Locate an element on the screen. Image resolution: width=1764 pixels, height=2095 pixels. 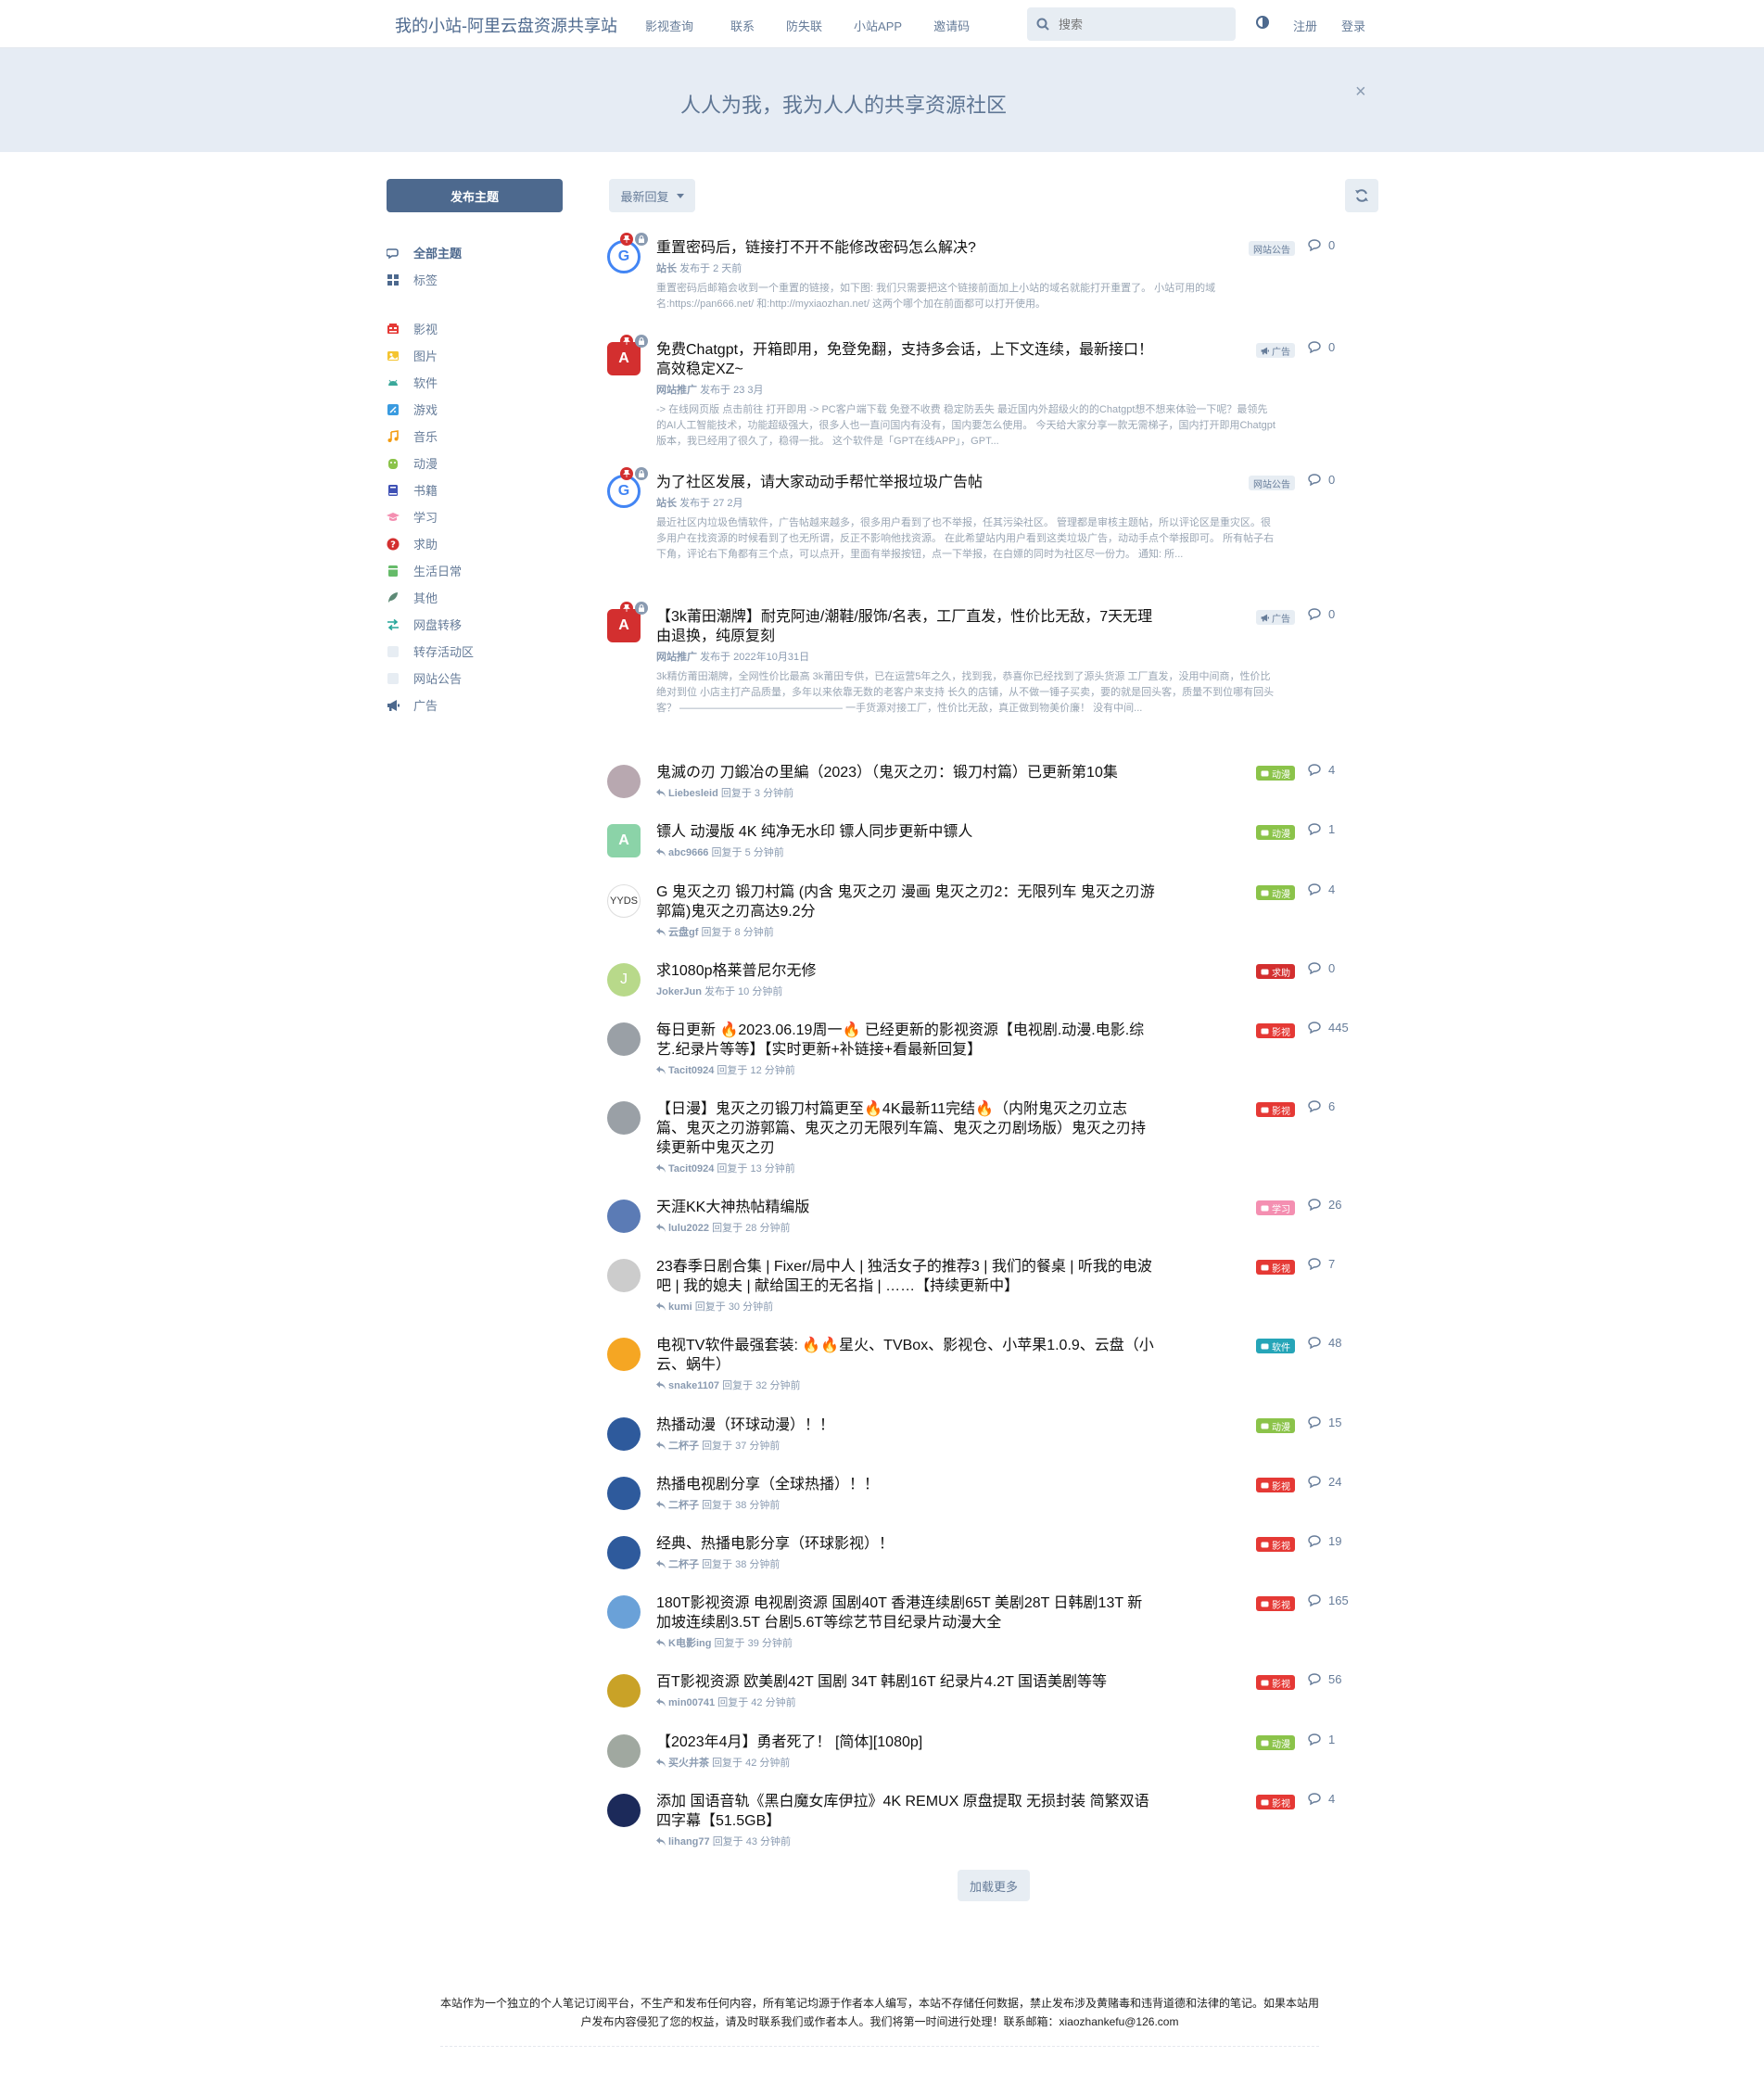
discussion-title: 经典、热播电影分享（环球影视）！ is located at coordinates (907, 1544).